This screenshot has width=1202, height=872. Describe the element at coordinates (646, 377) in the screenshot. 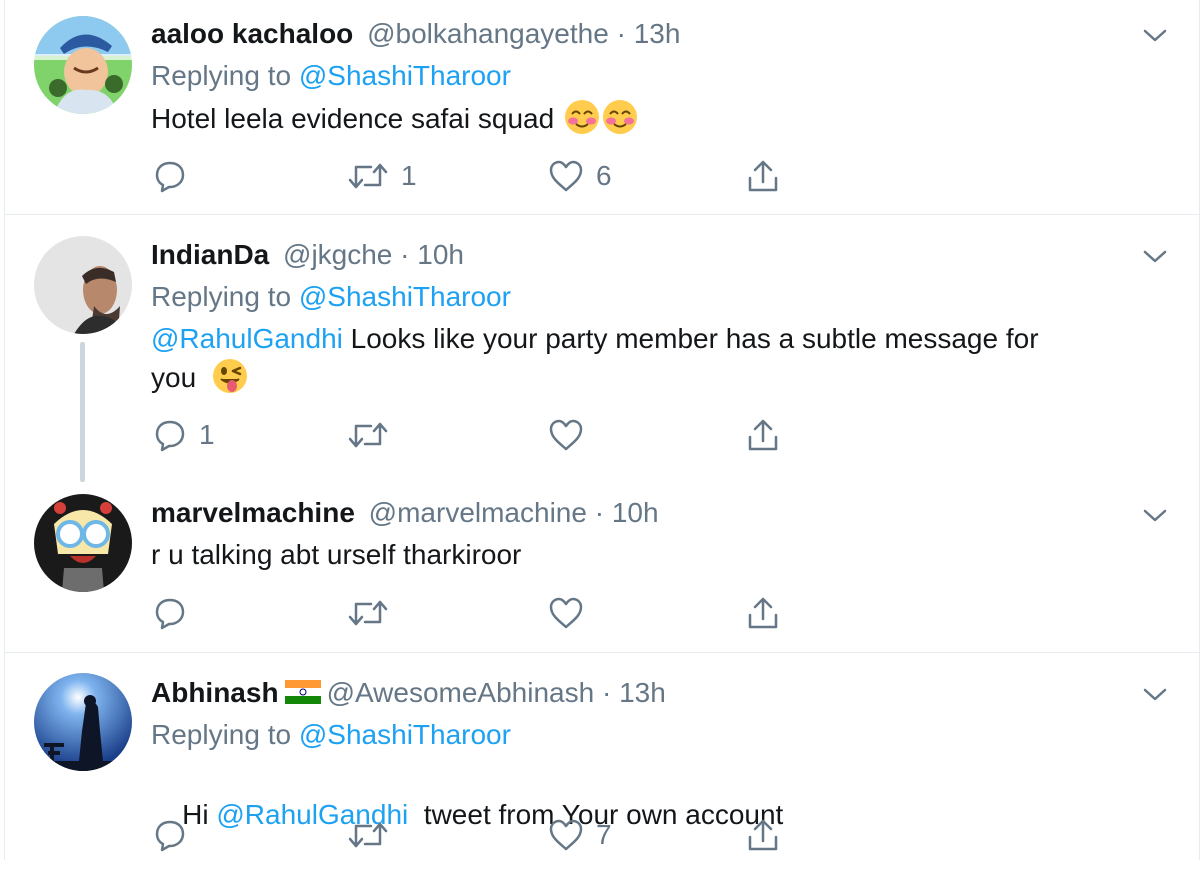

I see `tweet-text-line: you` at that location.